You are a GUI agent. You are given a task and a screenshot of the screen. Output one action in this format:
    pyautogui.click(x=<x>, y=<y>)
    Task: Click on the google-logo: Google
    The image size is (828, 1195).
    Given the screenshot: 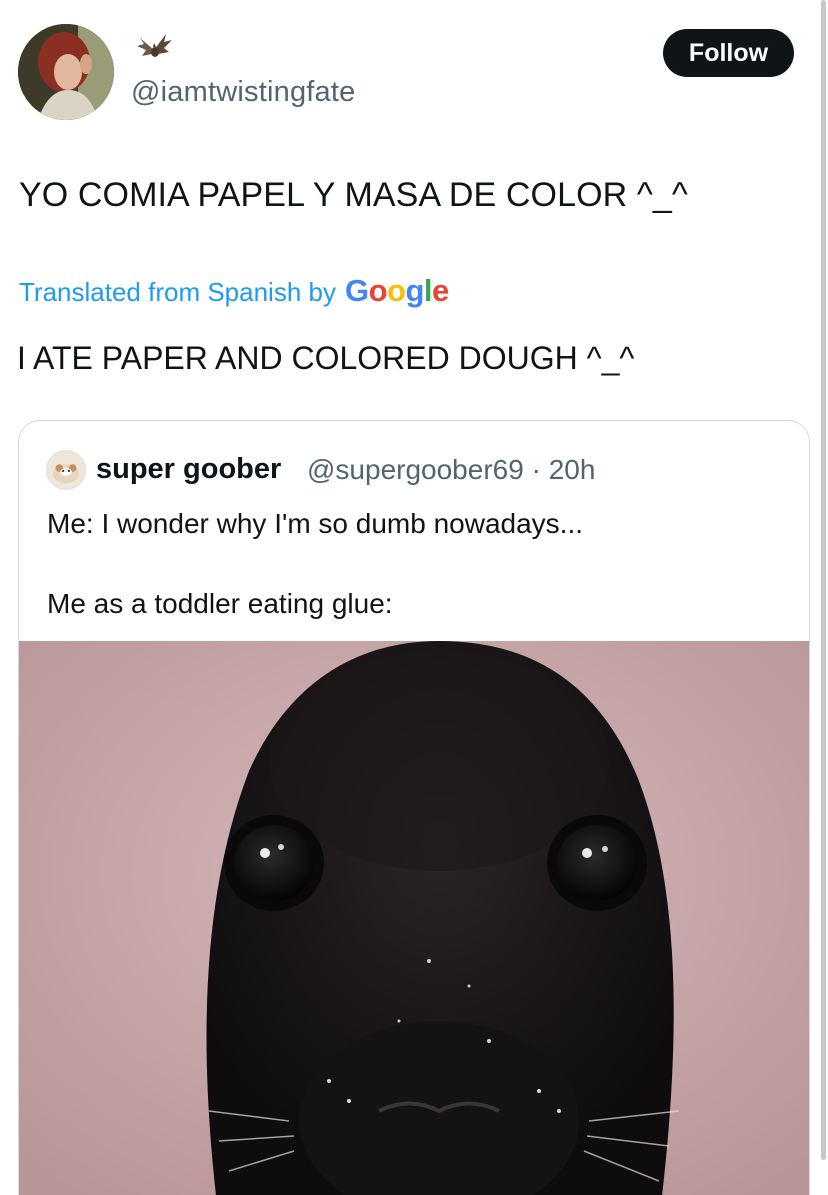 What is the action you would take?
    pyautogui.click(x=396, y=290)
    